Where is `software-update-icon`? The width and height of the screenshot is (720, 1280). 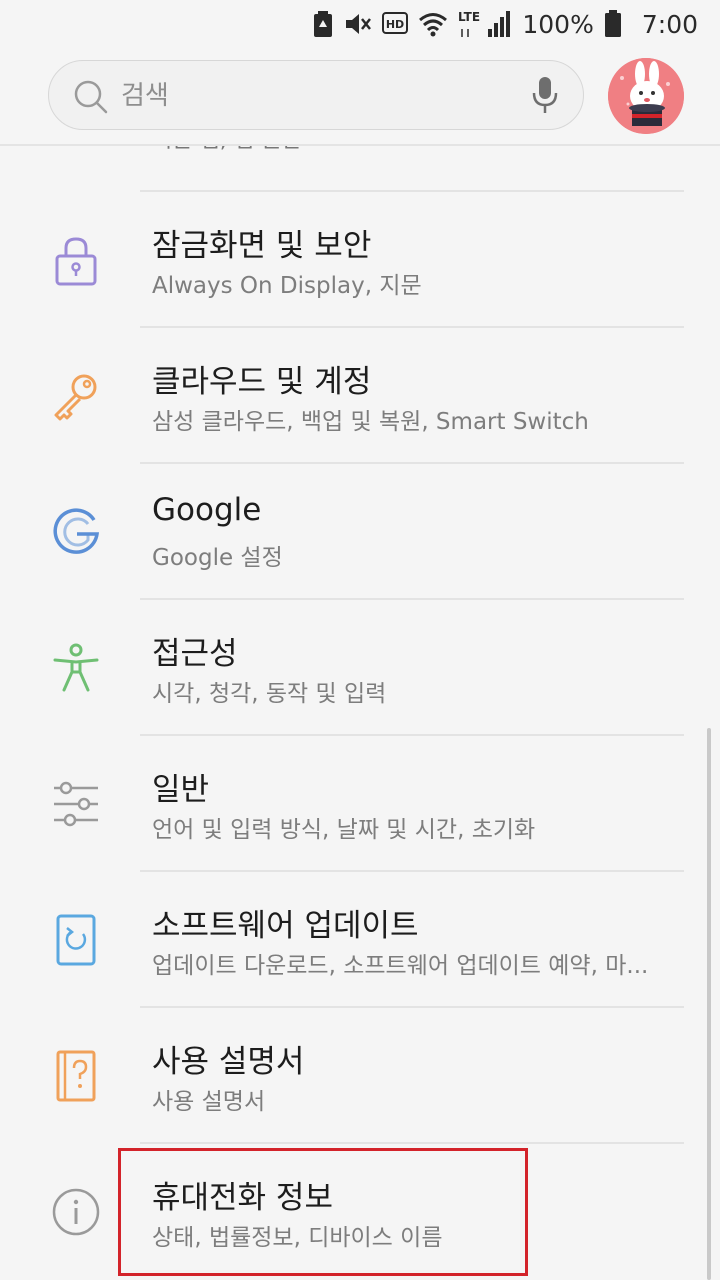 software-update-icon is located at coordinates (76, 940).